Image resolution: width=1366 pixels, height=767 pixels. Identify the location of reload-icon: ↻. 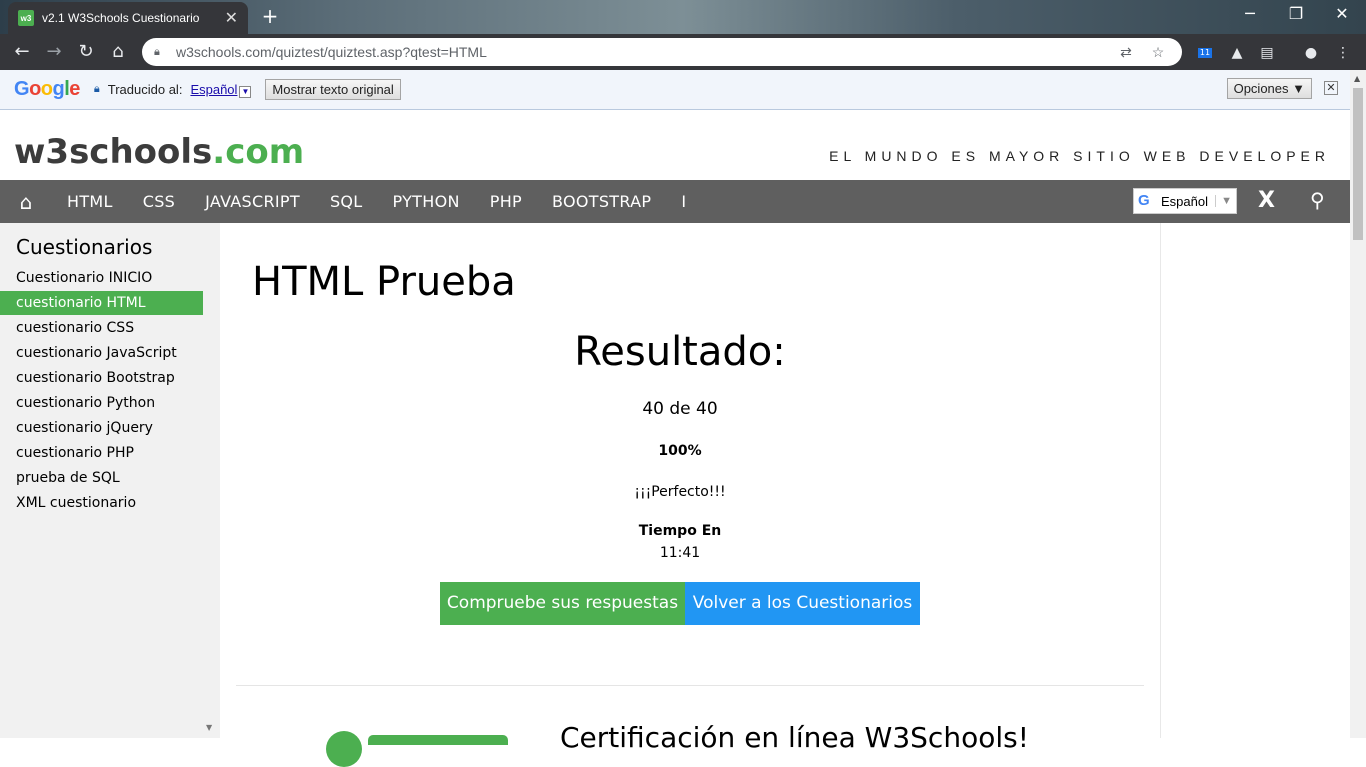
(86, 52).